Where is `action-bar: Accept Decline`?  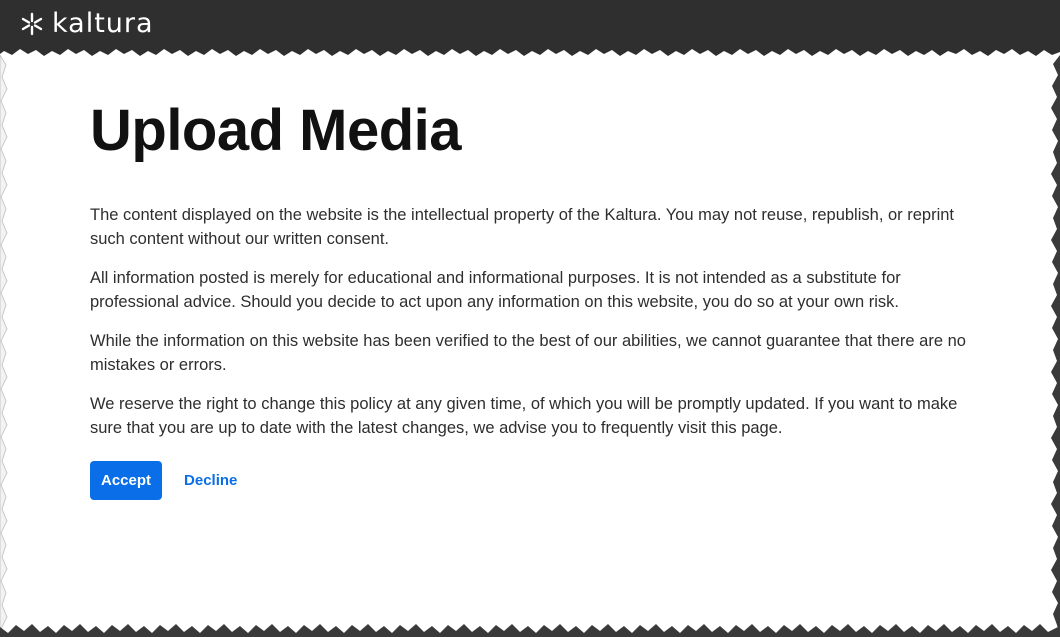
action-bar: Accept Decline is located at coordinates (530, 480).